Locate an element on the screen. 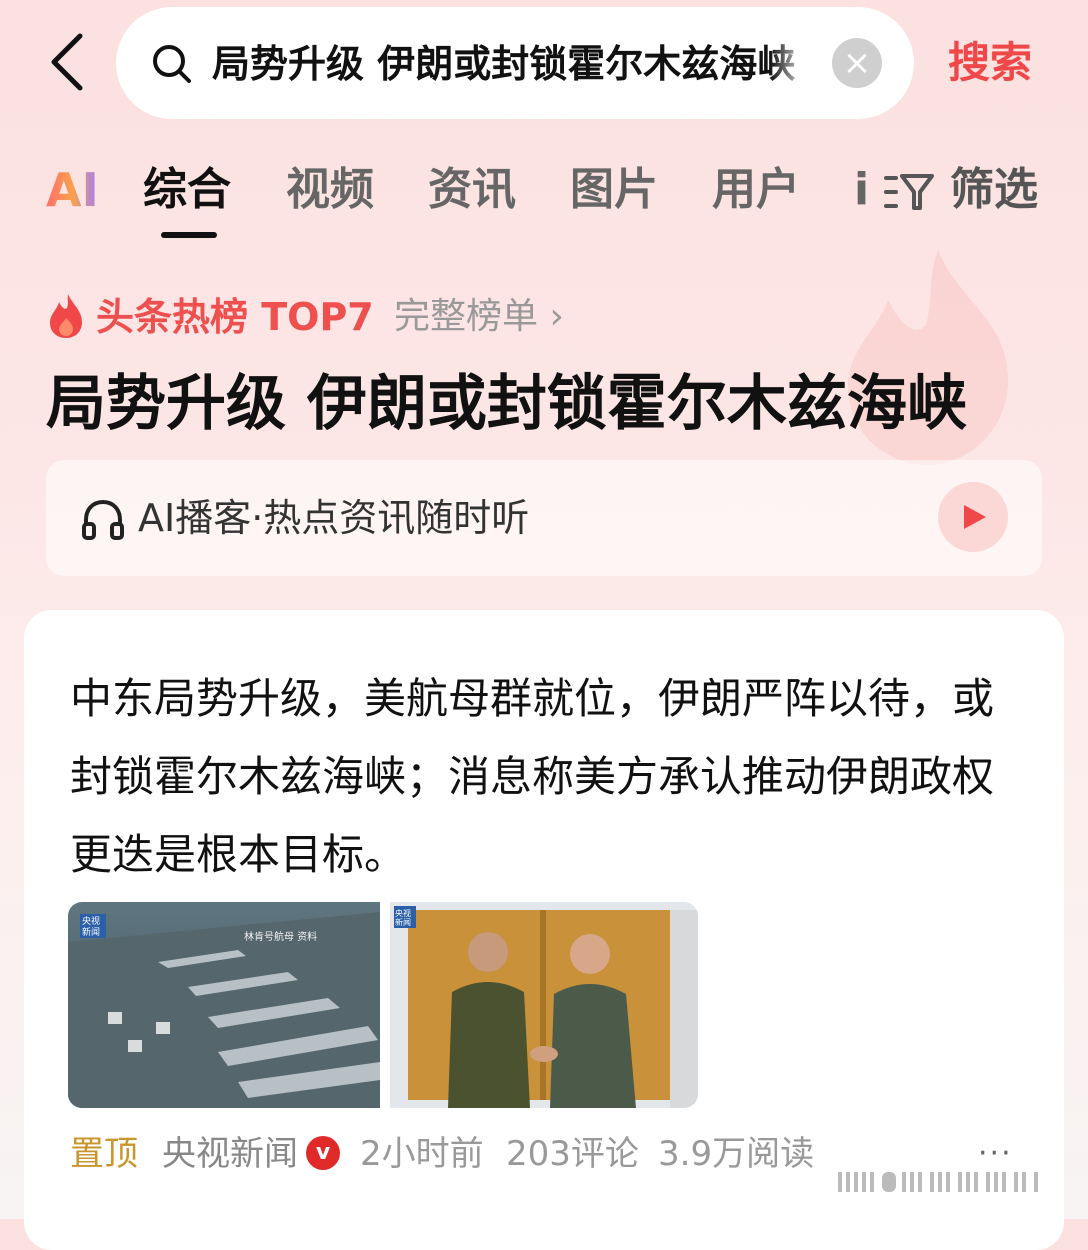  aircraft-carrier-image: 央视 新闻 林肯号航母 资料 is located at coordinates (224, 1005).